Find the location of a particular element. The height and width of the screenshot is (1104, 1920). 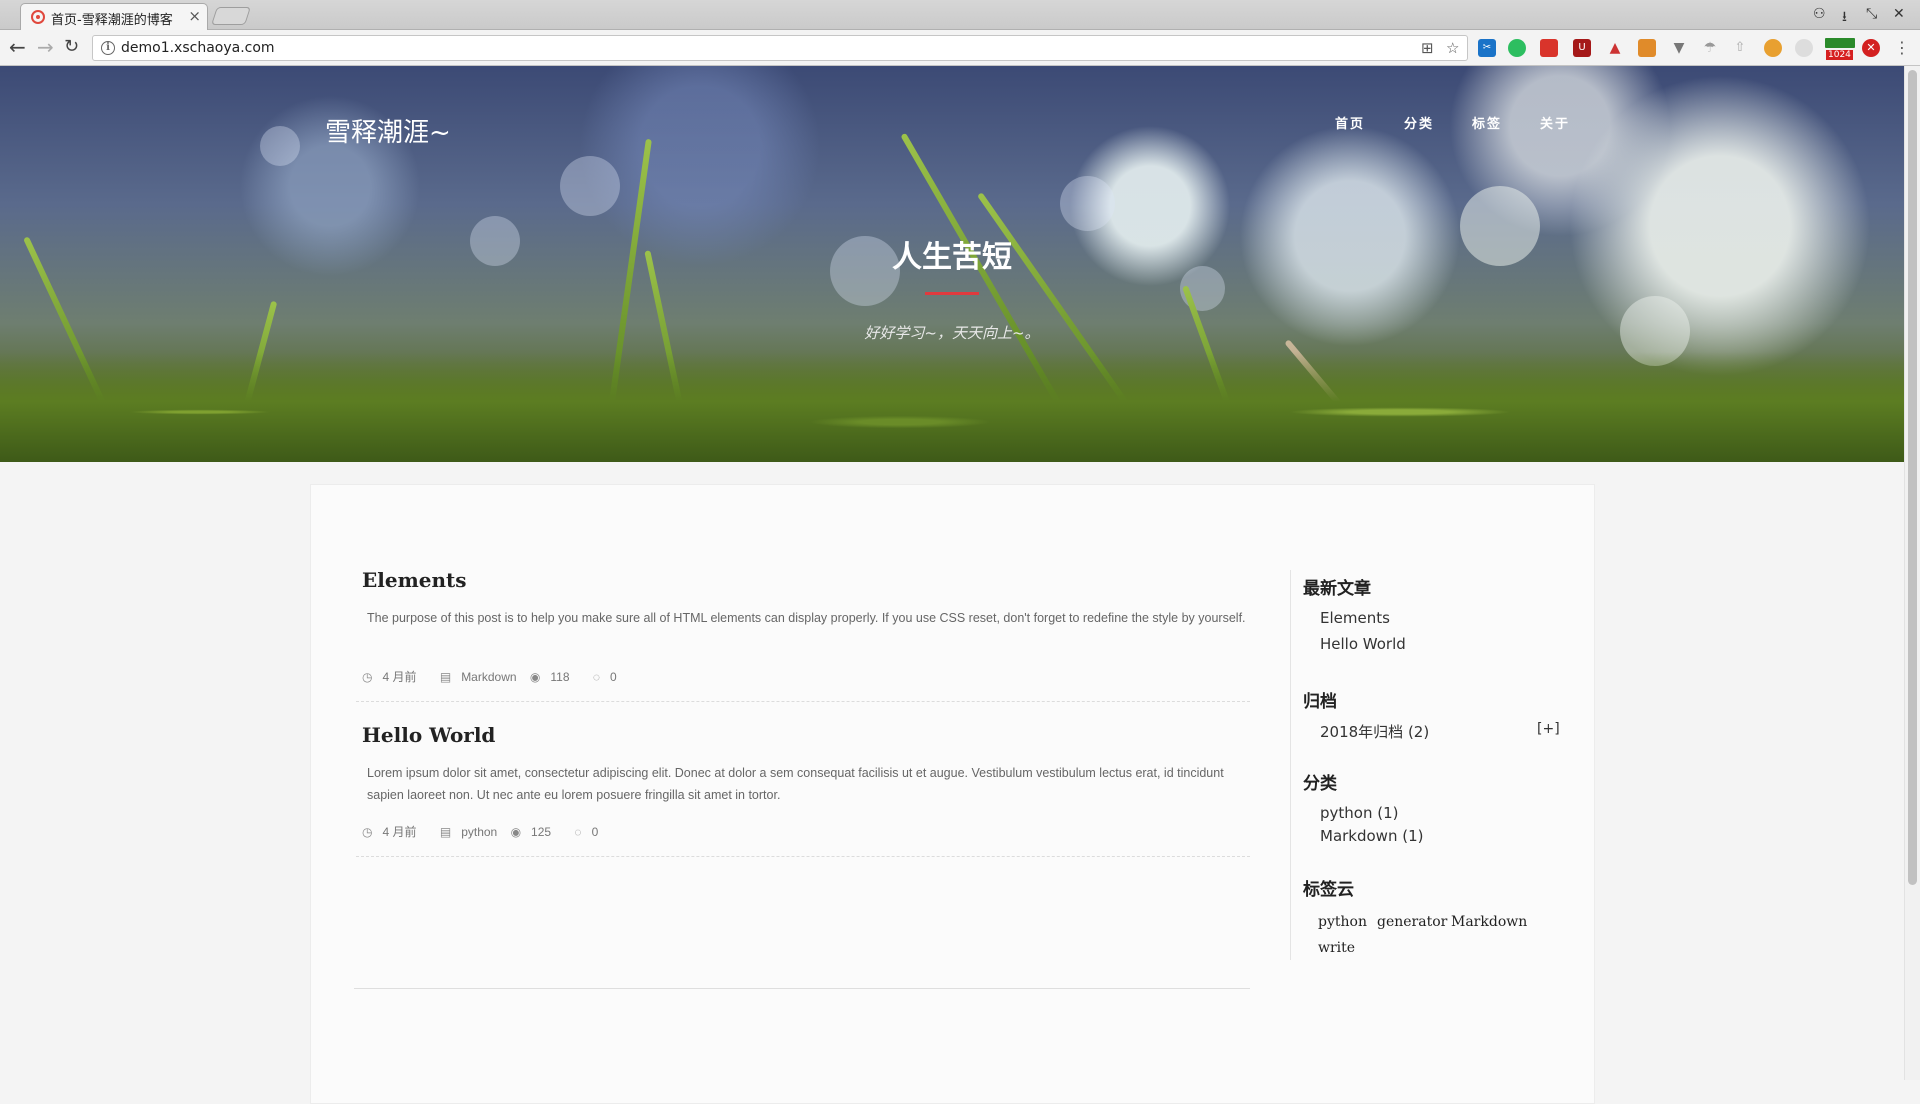

extension-pocket-icon is located at coordinates (1549, 48).